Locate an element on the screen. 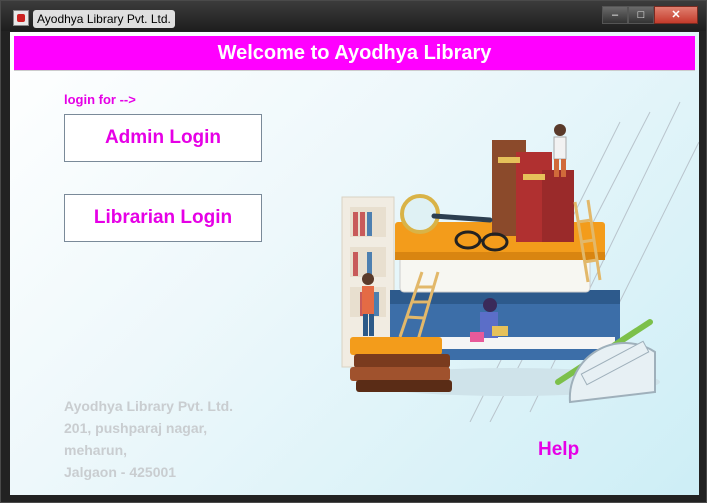  window-controls: – □ ✕ is located at coordinates (650, 15).